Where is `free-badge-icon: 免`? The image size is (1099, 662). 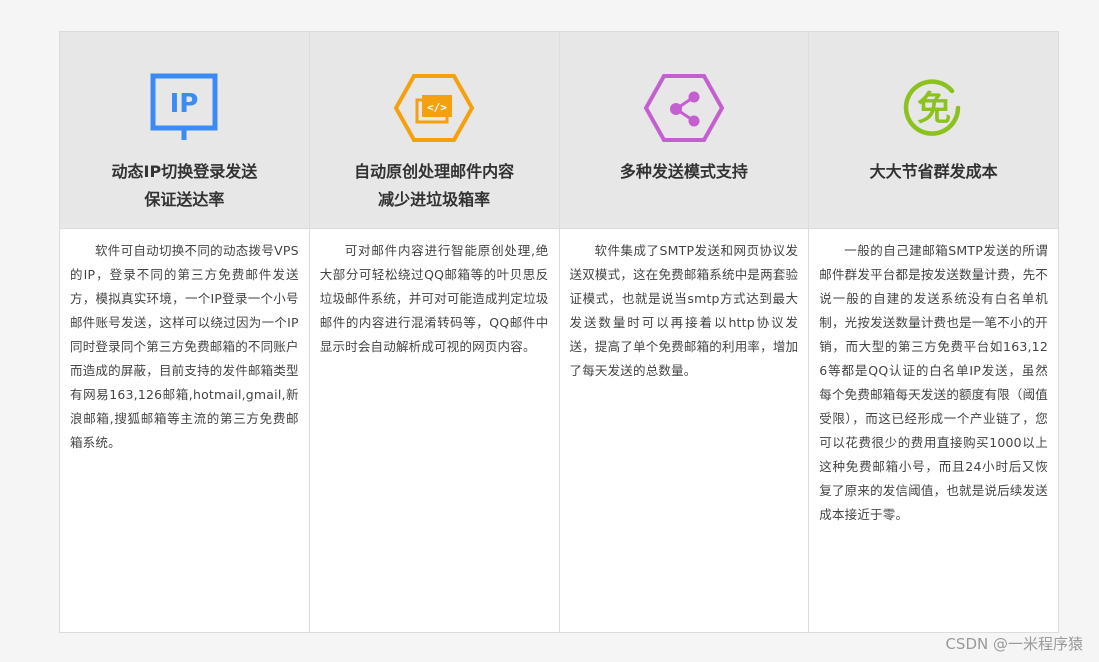 free-badge-icon: 免 is located at coordinates (934, 108).